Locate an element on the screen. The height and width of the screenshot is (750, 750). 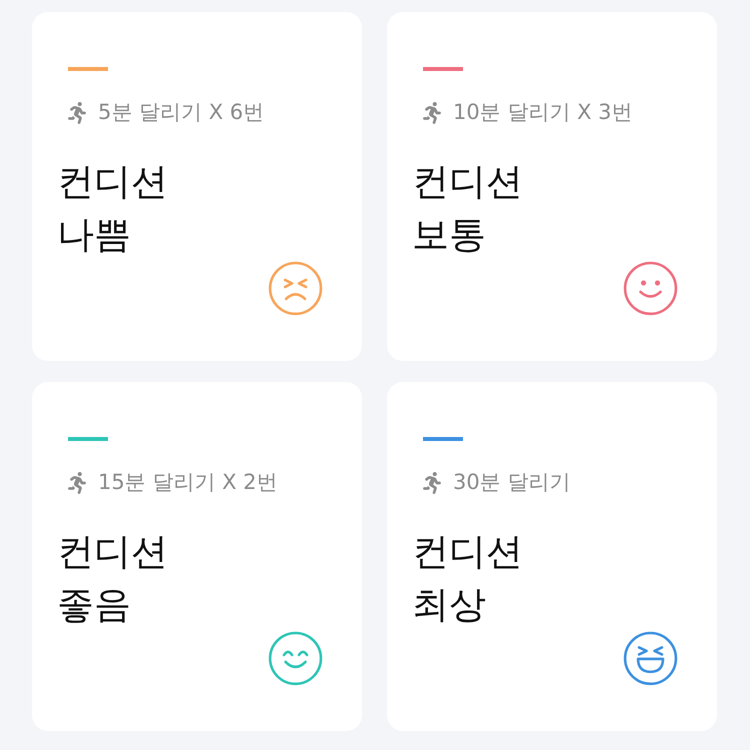
condition-title: 컨디션 좋음 is located at coordinates (112, 578).